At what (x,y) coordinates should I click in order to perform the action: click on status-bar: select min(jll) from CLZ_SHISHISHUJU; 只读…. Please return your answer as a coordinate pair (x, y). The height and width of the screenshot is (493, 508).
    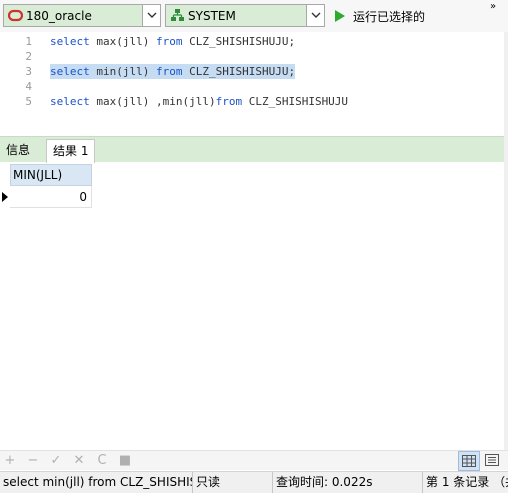
    Looking at the image, I should click on (254, 482).